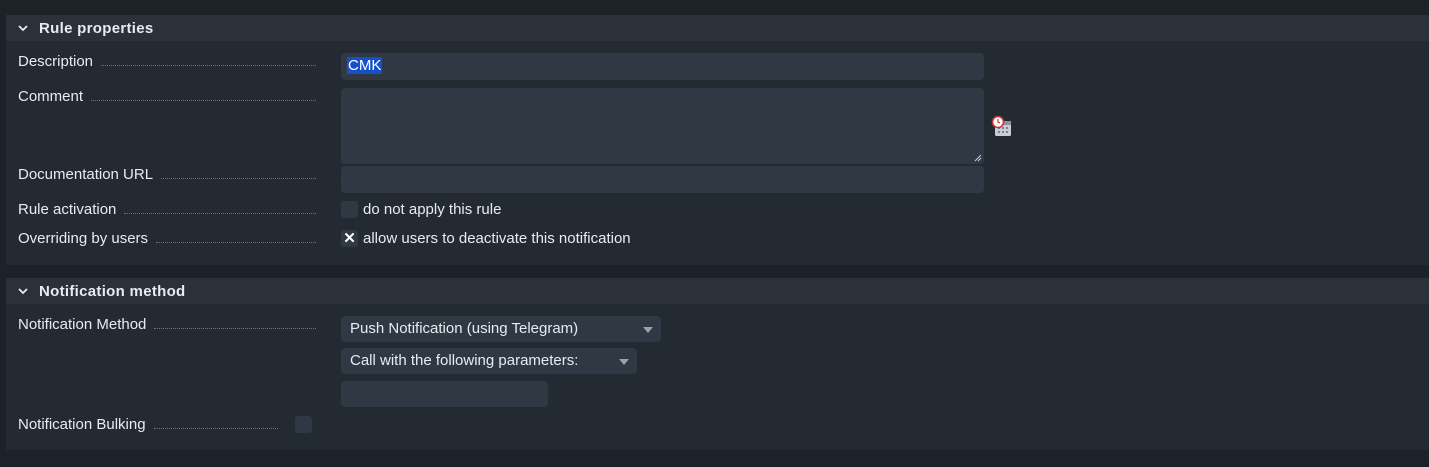 The image size is (1429, 467). What do you see at coordinates (148, 424) in the screenshot?
I see `notification-bulking-label: Notification Bulking` at bounding box center [148, 424].